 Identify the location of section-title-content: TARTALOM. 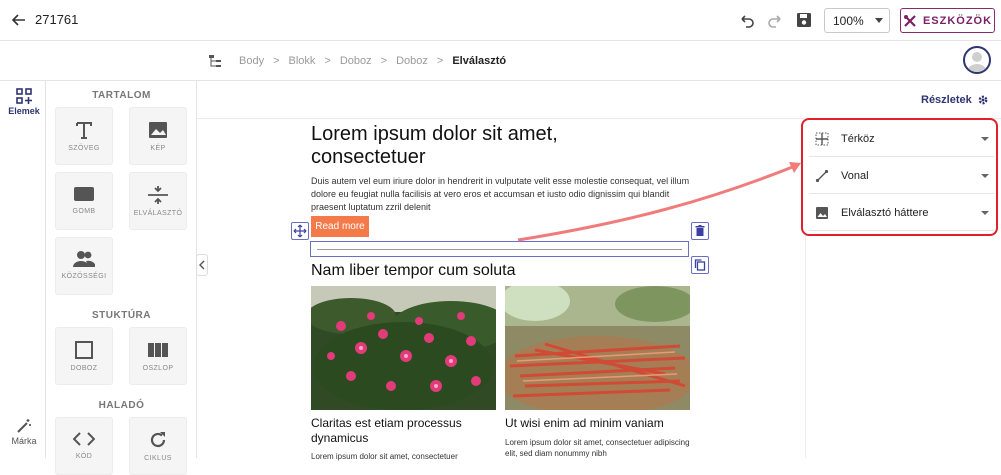
(121, 95).